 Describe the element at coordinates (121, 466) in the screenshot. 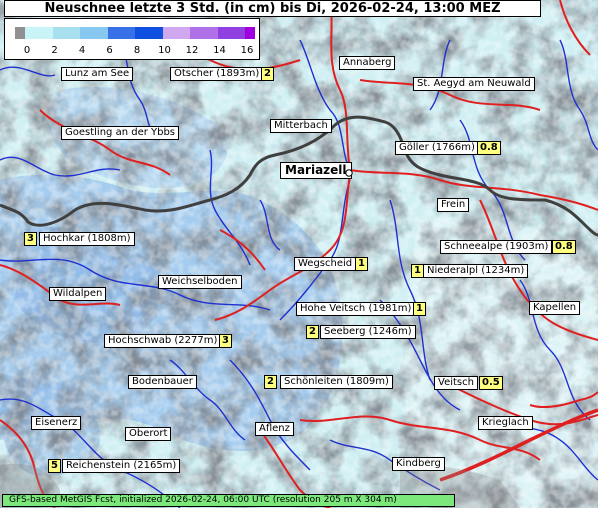

I see `place-label-reichenstein: Reichenstein (2165m)` at that location.